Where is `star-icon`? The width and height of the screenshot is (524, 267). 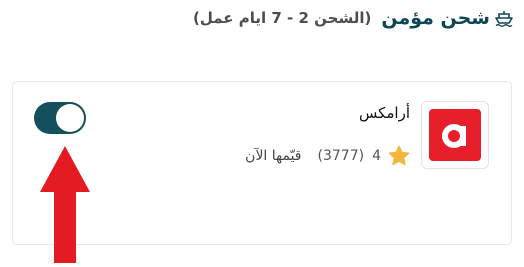
star-icon is located at coordinates (399, 155).